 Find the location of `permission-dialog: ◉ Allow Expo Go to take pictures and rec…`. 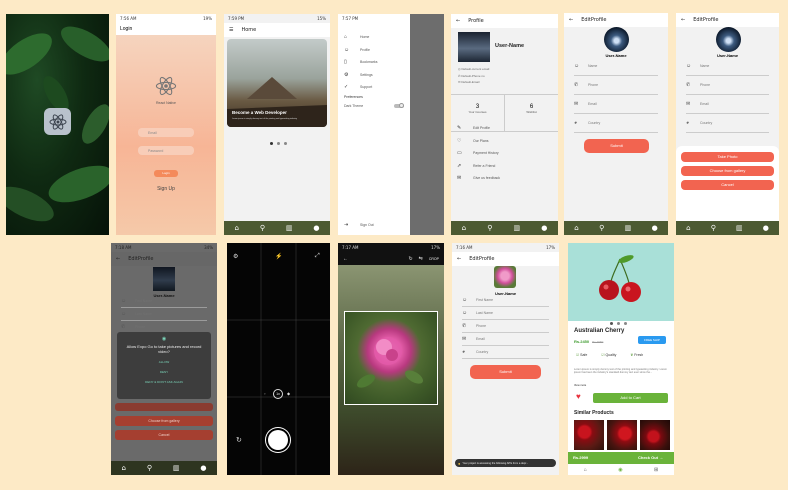

permission-dialog: ◉ Allow Expo Go to take pictures and rec… is located at coordinates (164, 365).